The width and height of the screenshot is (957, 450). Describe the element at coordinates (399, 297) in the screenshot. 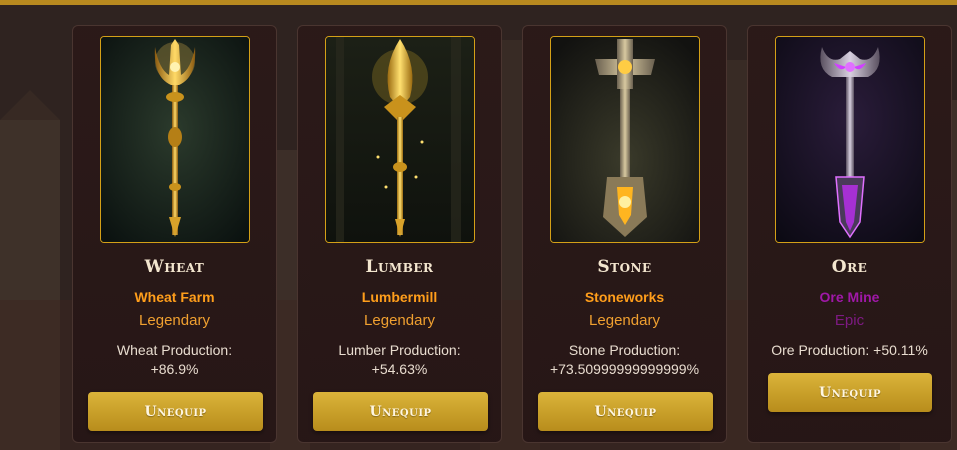

I see `building-name: Lumbermill` at that location.